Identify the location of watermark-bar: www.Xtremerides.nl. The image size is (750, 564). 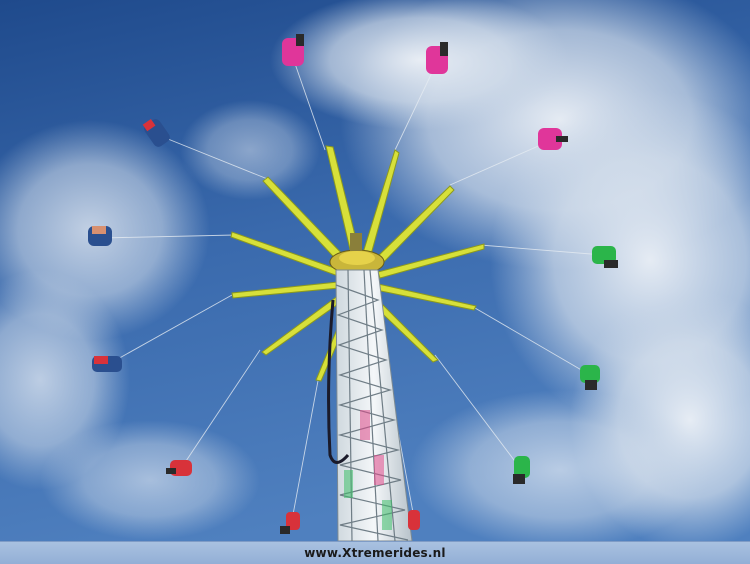
(375, 552).